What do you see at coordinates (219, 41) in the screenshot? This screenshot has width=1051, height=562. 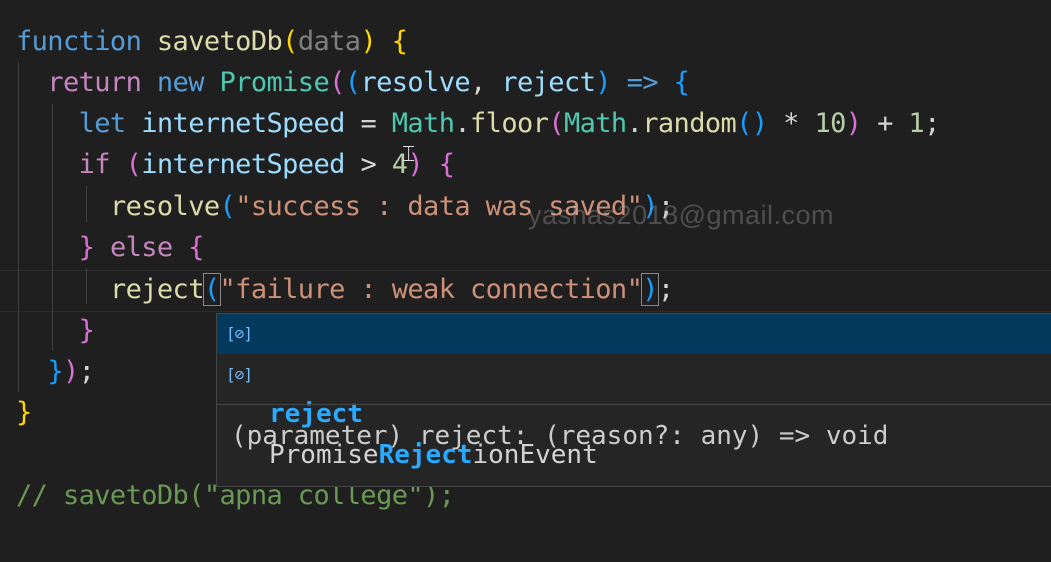 I see `token: savetoDb` at bounding box center [219, 41].